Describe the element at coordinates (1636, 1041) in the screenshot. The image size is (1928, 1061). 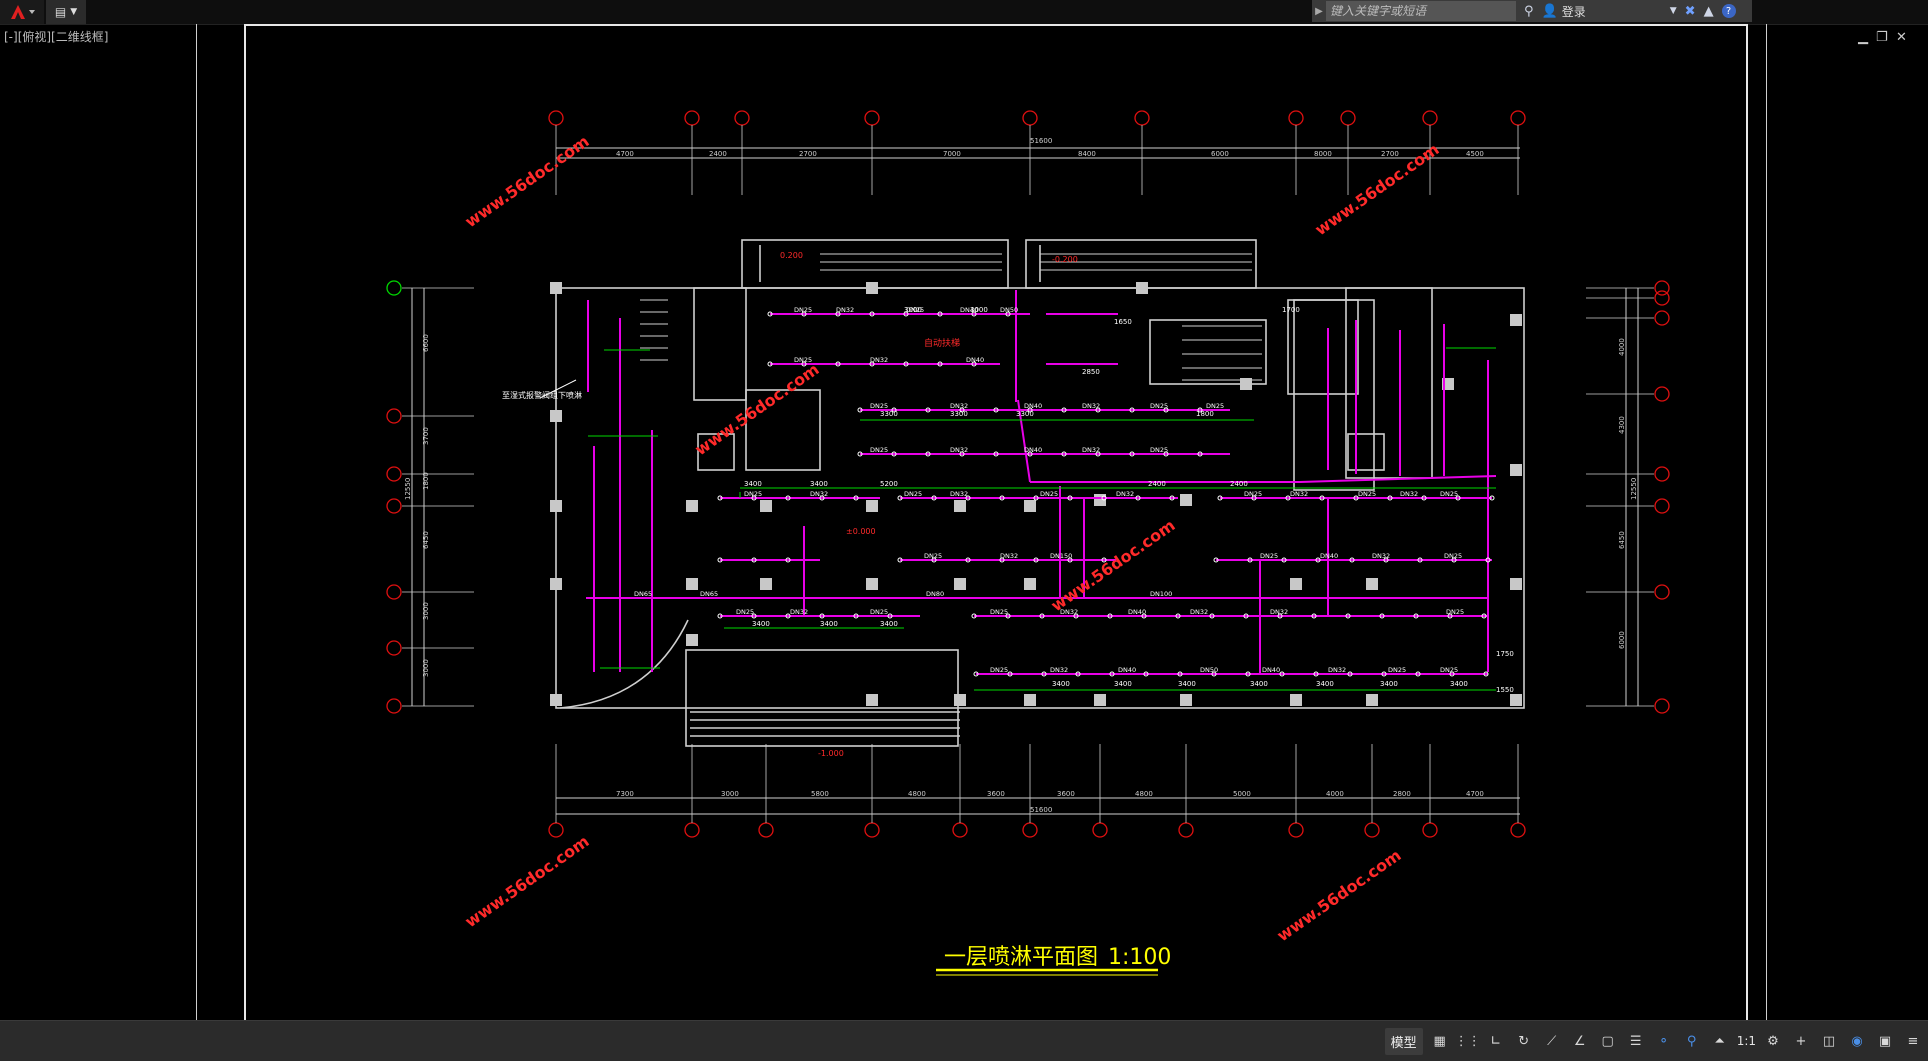
I see `lineweight-icon: ☰` at that location.